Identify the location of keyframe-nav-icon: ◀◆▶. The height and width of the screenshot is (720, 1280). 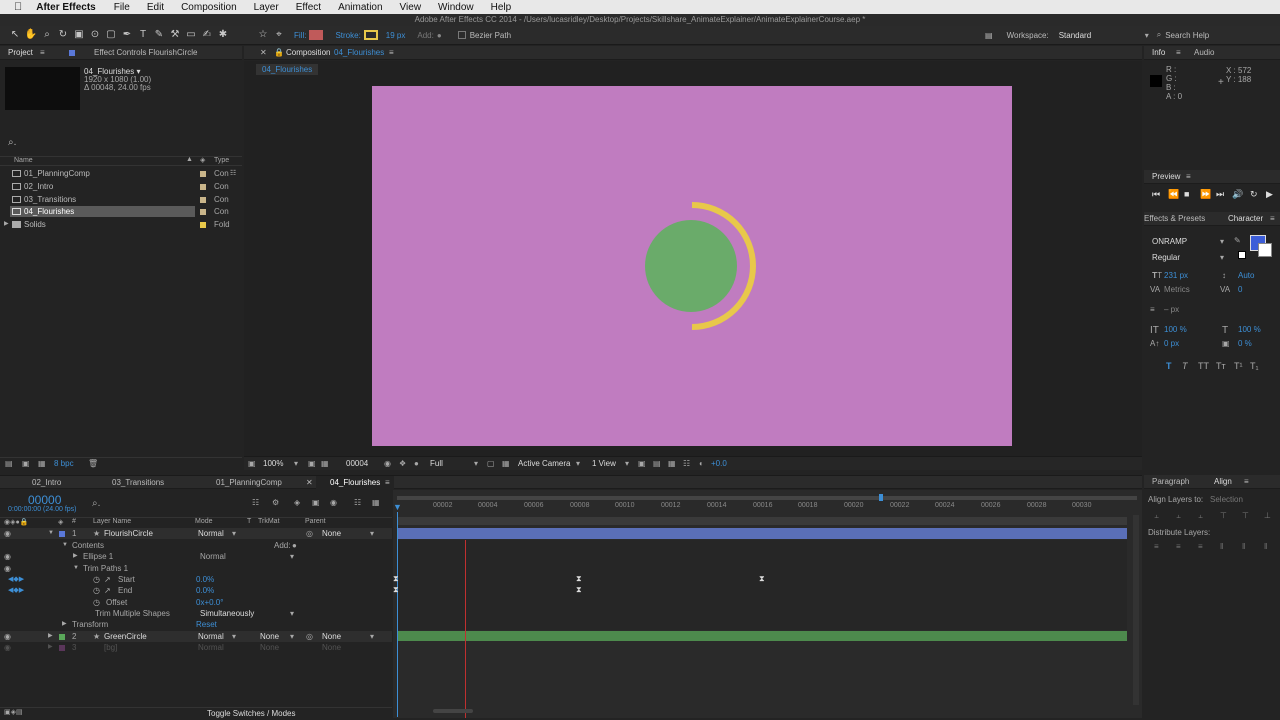
(16, 579).